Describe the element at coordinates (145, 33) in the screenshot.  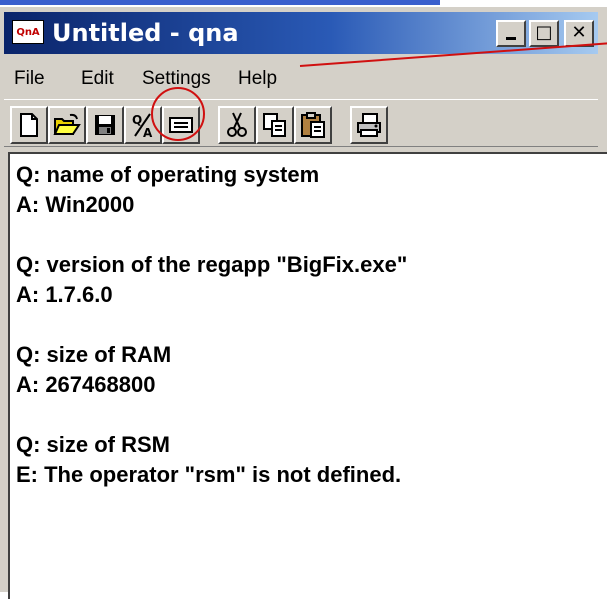
I see `window-title: Untitled - qna` at that location.